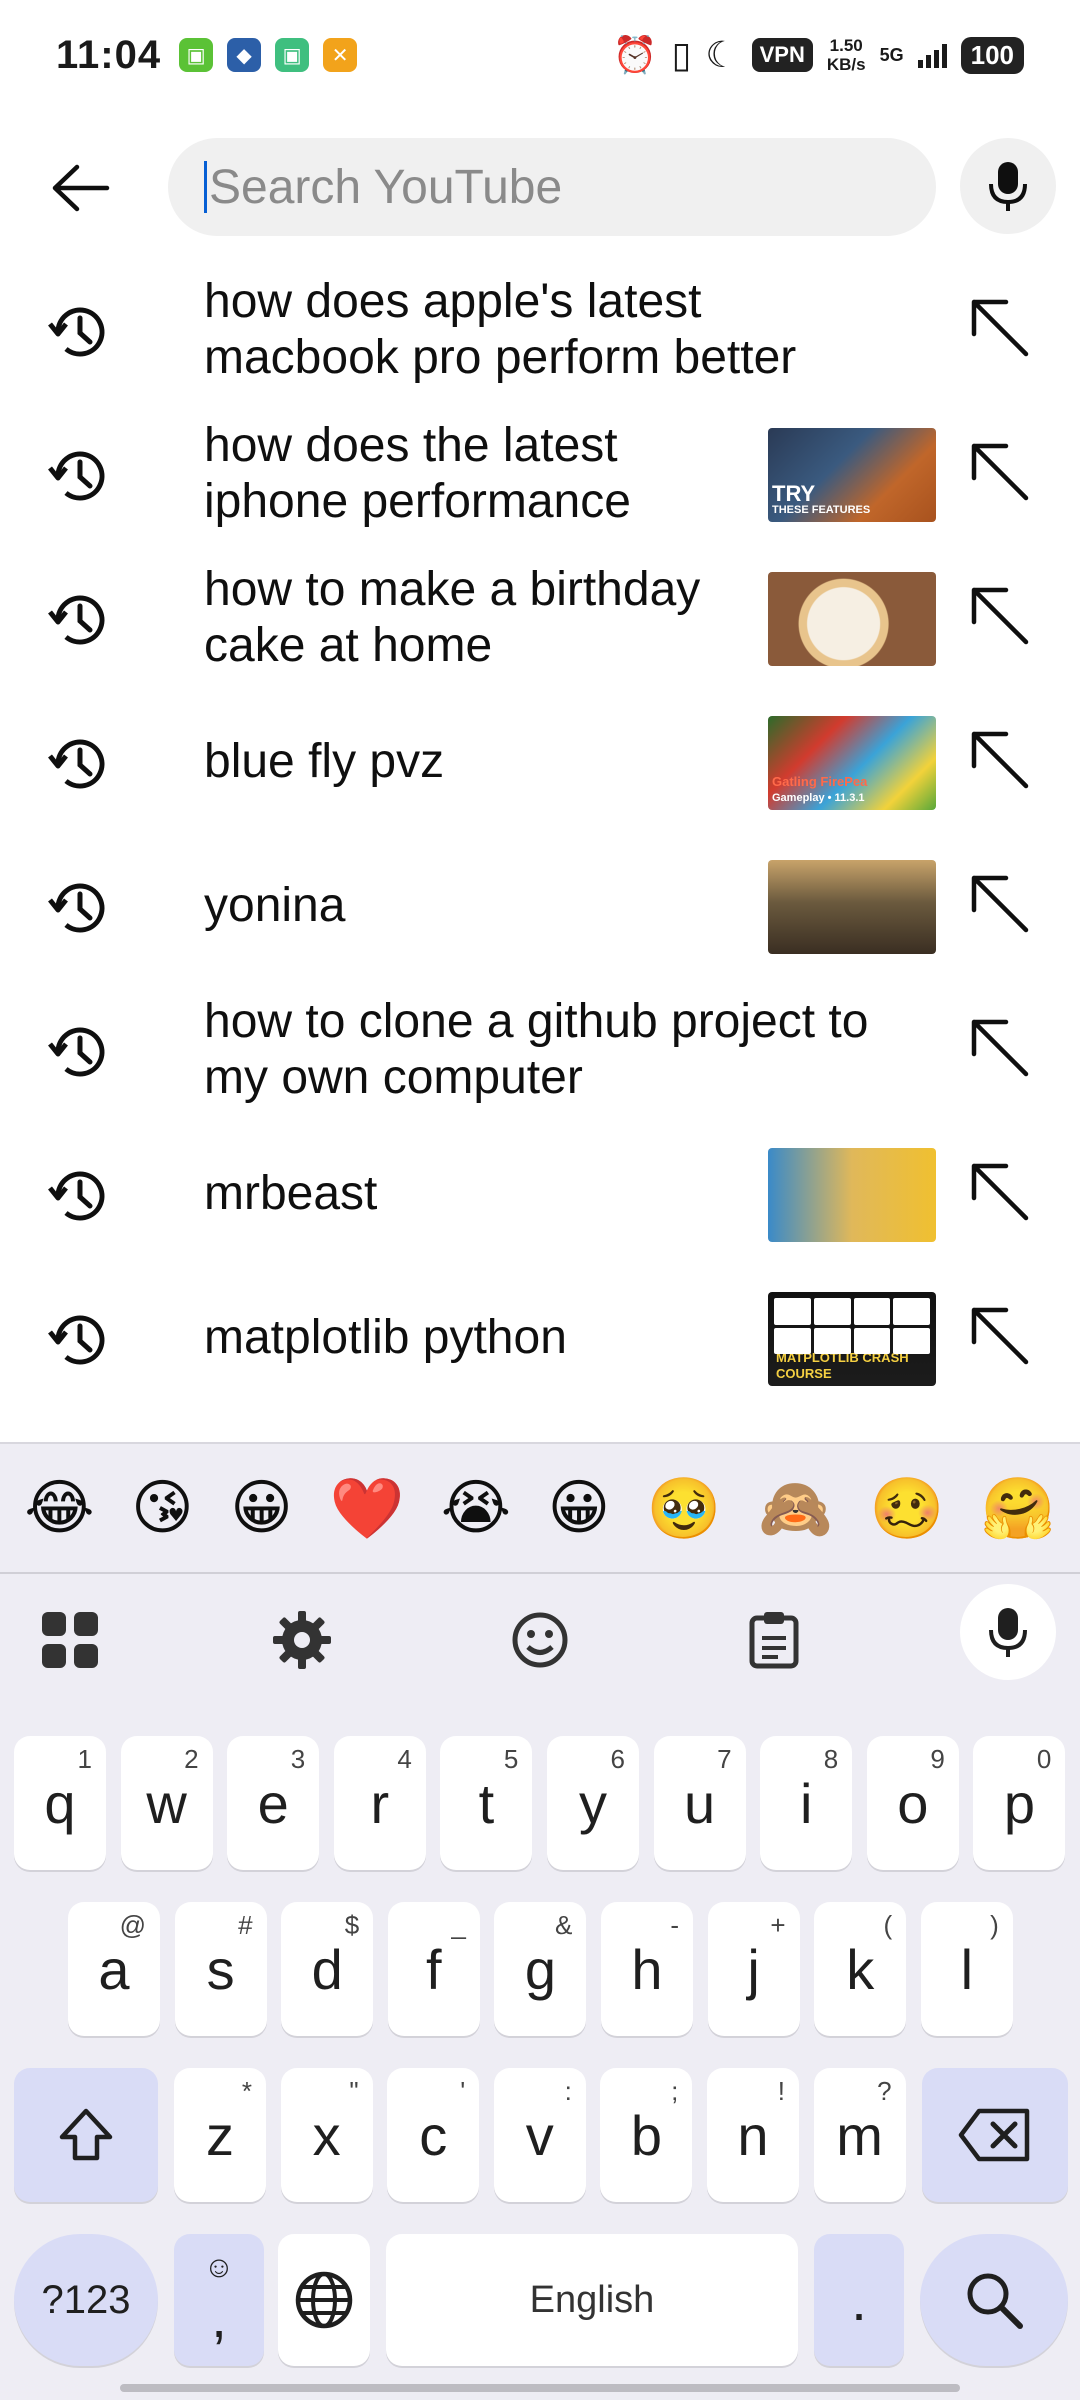 The width and height of the screenshot is (1080, 2400). What do you see at coordinates (852, 619) in the screenshot?
I see `suggestion-thumbnail` at bounding box center [852, 619].